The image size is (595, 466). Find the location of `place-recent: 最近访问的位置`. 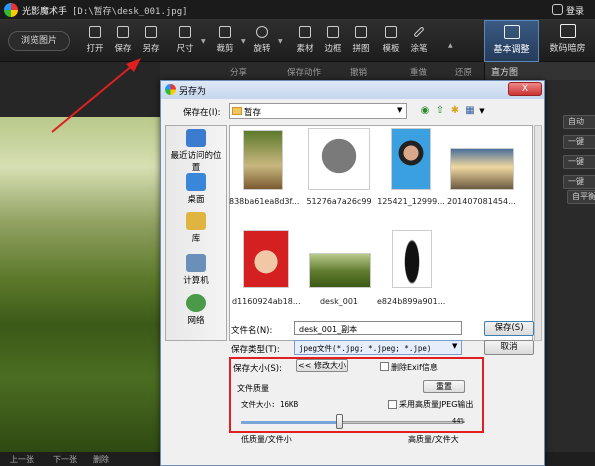

place-recent: 最近访问的位置 is located at coordinates (196, 151).